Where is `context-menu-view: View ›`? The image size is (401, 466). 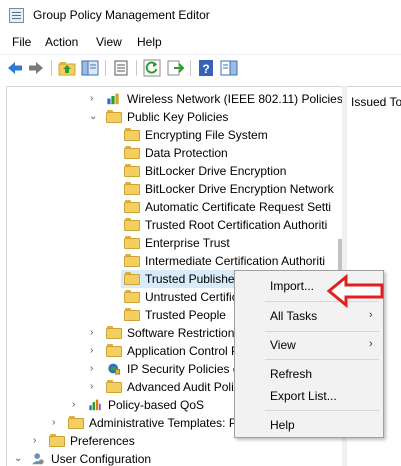 context-menu-view: View › is located at coordinates (309, 345).